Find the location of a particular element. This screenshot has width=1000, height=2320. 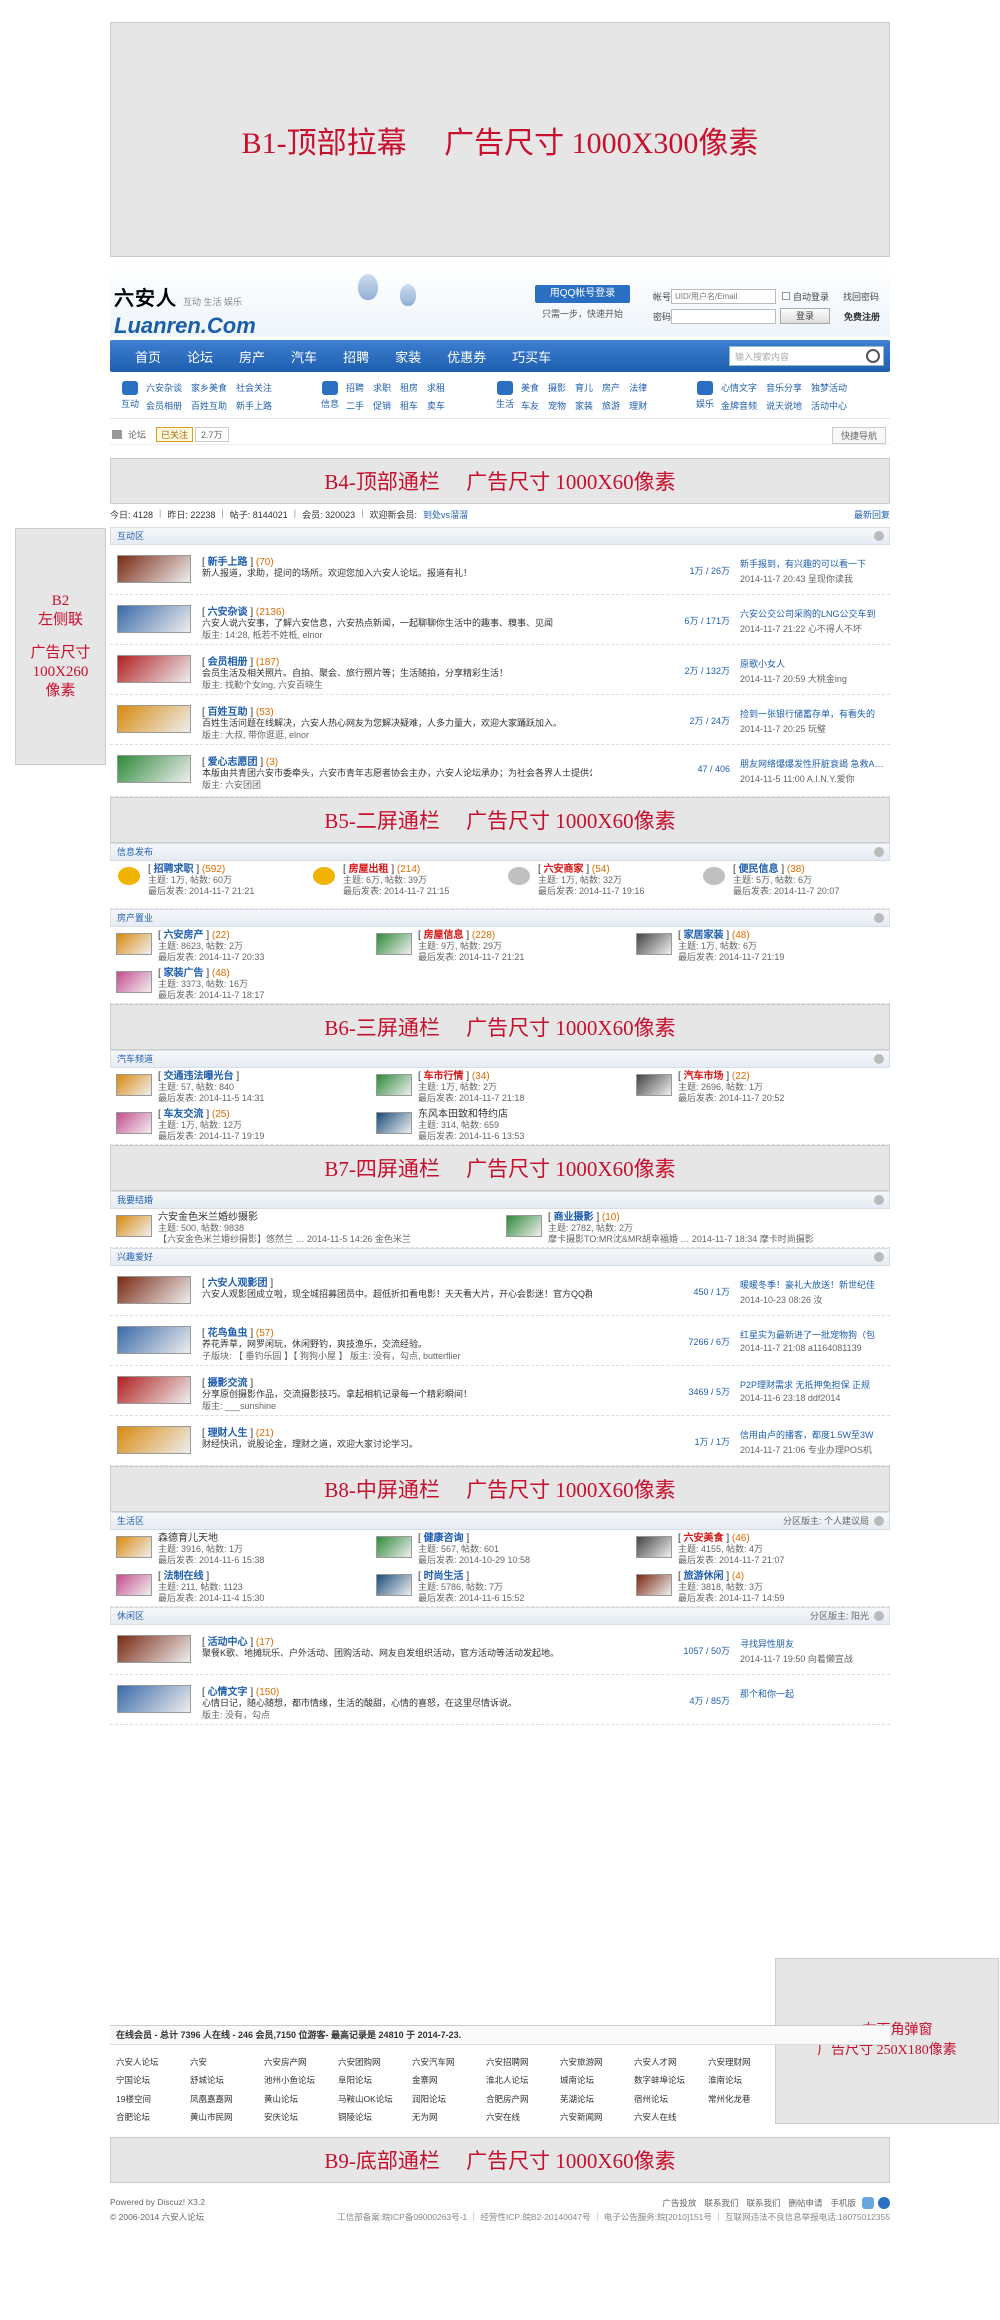

footer-link: 广告投放 is located at coordinates (679, 2203).